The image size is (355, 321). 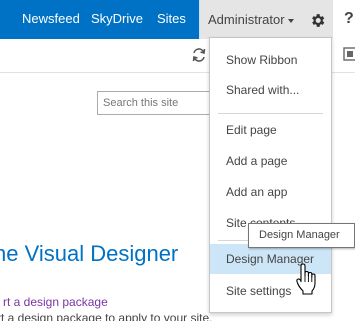 I want to click on chevron-down-icon, so click(x=290, y=20).